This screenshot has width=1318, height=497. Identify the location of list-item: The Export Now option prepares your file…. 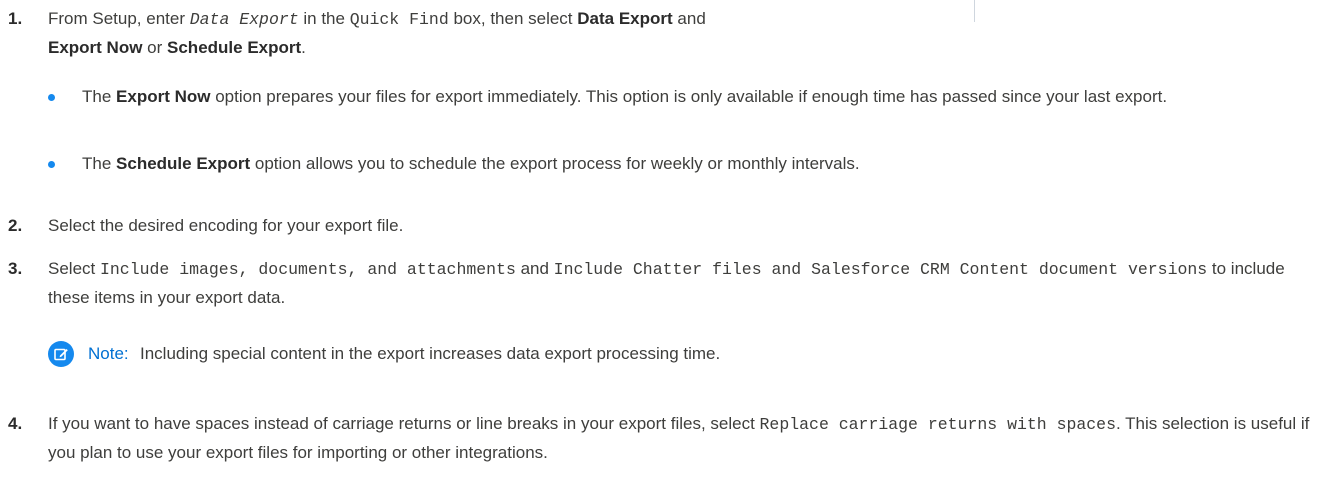
(680, 97).